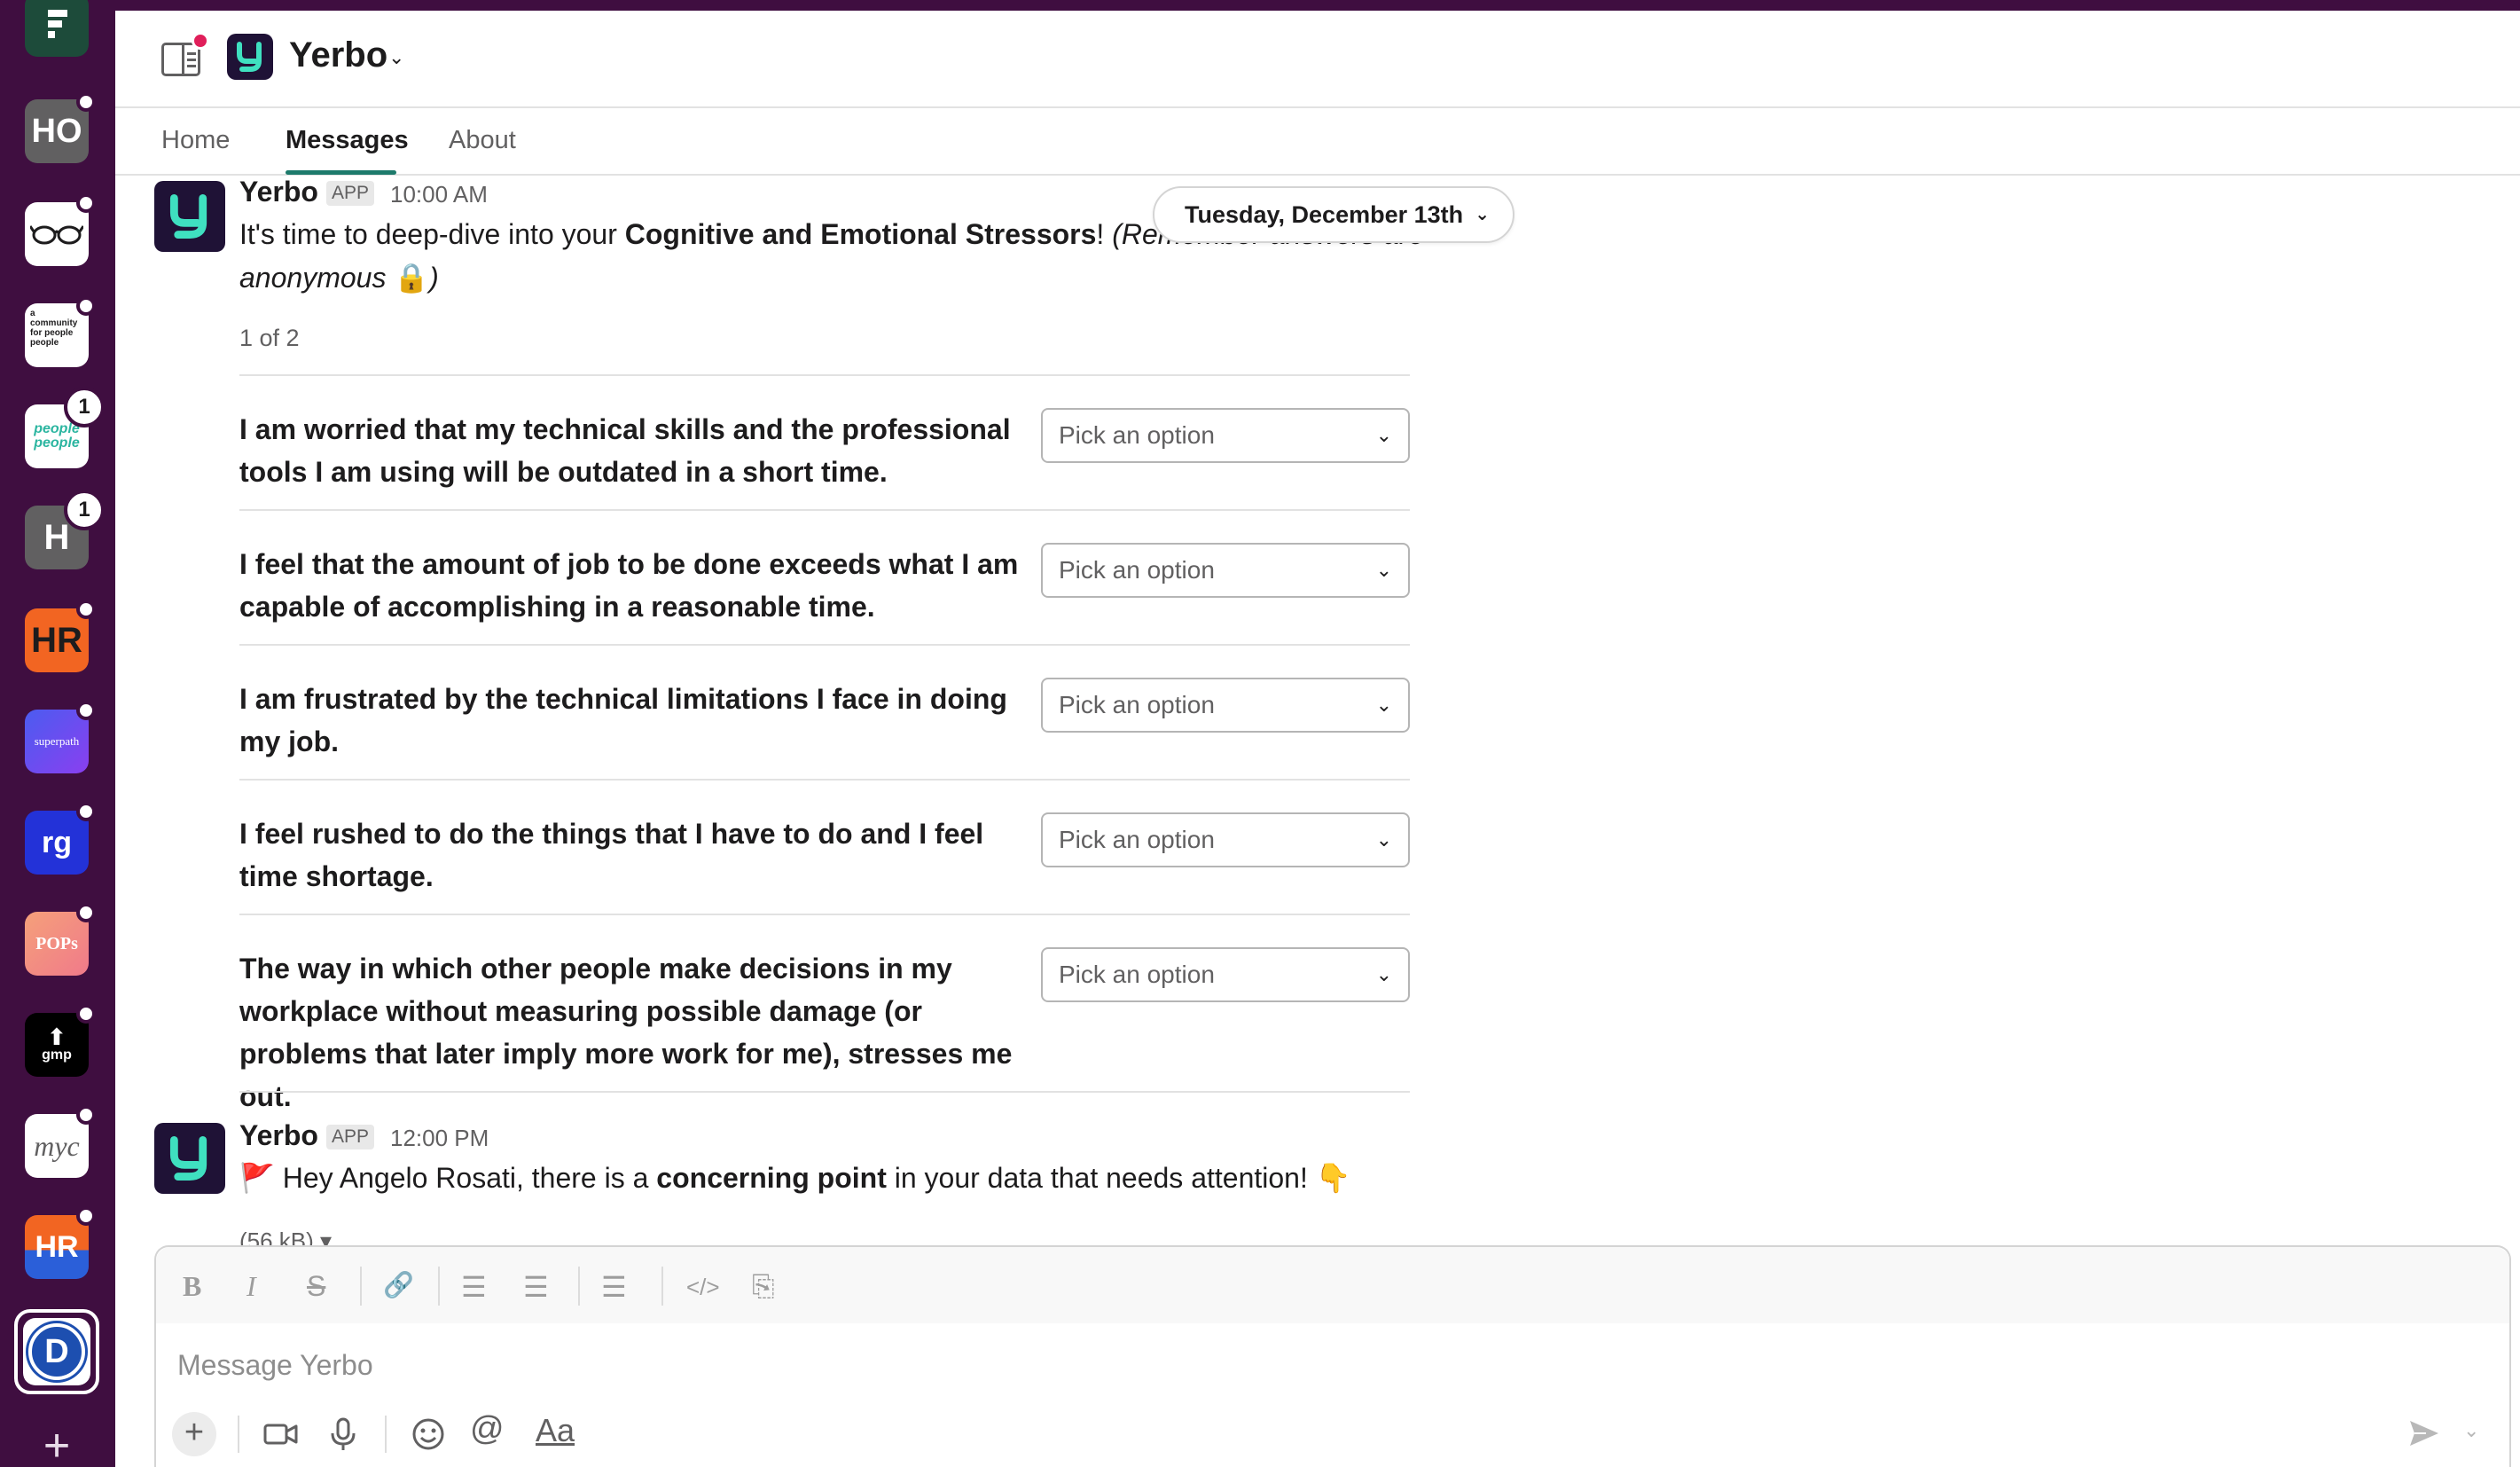 This screenshot has height=1467, width=2520. Describe the element at coordinates (614, 1287) in the screenshot. I see `blockquote-icon: ☰` at that location.